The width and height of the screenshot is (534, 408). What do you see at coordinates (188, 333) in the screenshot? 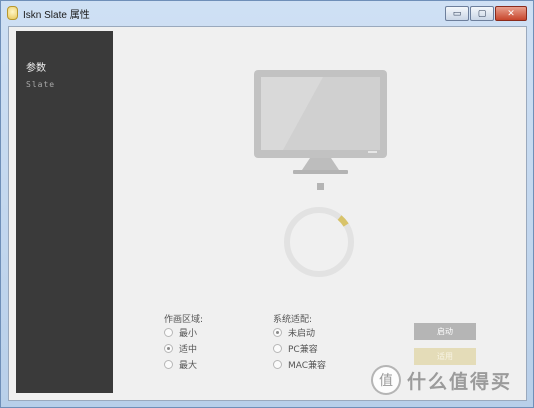
I see `radio-label: 最小` at bounding box center [188, 333].